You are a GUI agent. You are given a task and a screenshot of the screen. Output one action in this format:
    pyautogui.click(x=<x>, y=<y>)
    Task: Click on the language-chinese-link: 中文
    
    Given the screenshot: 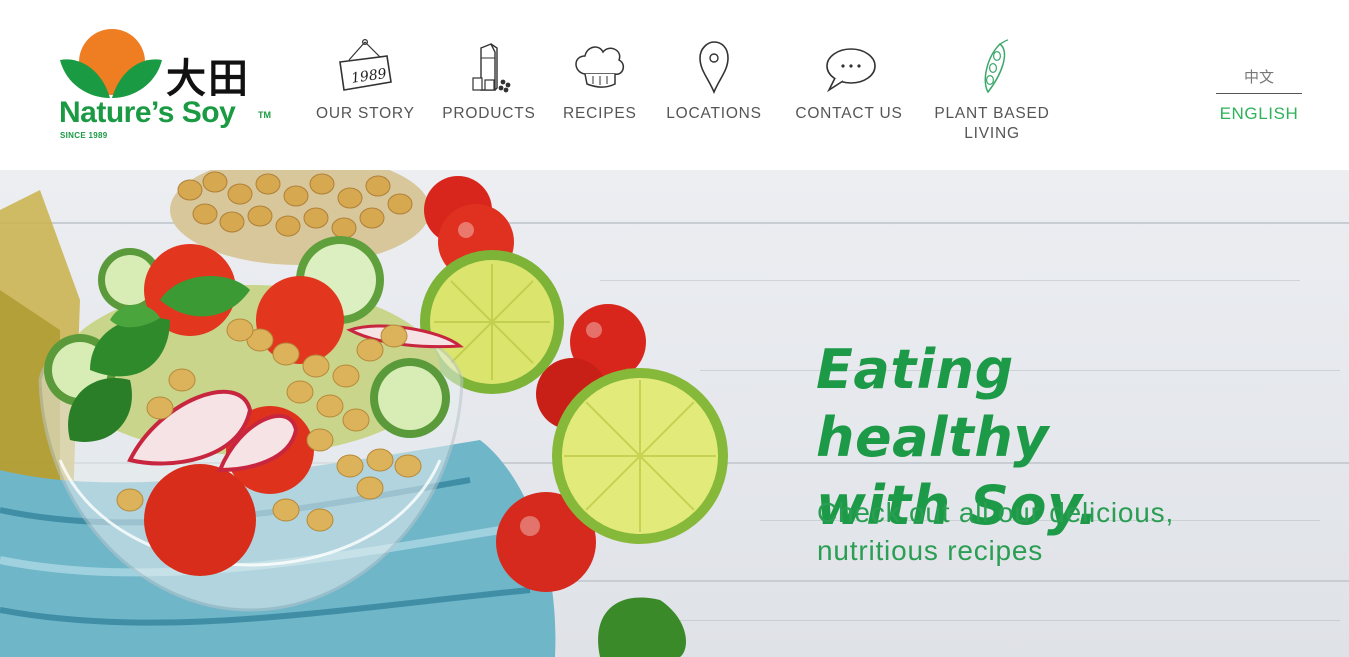 What is the action you would take?
    pyautogui.click(x=1259, y=80)
    